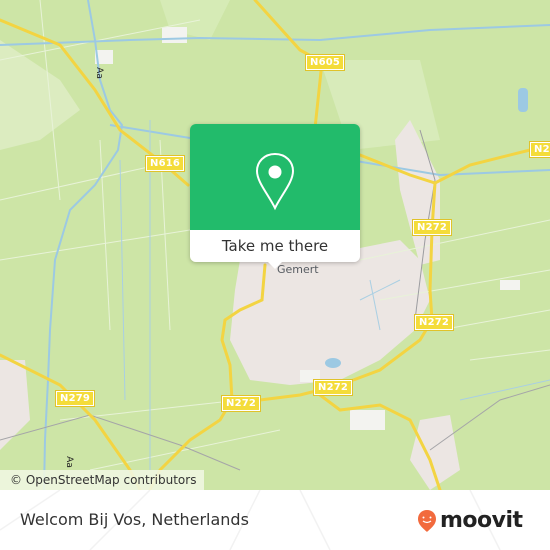  I want to click on place-label-gemert: Gemert, so click(298, 269).